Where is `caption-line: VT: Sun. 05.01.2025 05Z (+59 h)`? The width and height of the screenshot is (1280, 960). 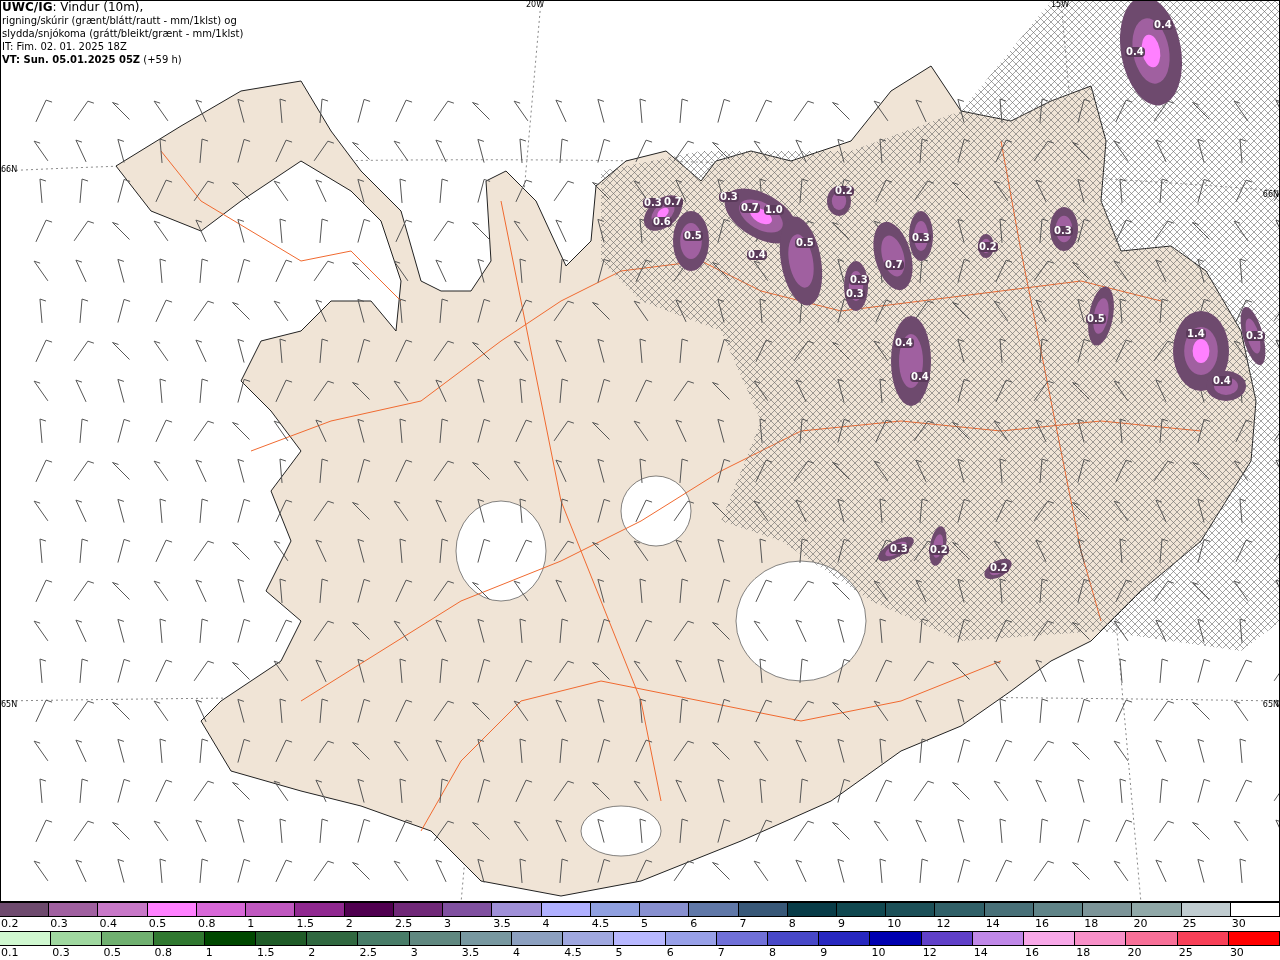
caption-line: VT: Sun. 05.01.2025 05Z (+59 h) is located at coordinates (92, 59).